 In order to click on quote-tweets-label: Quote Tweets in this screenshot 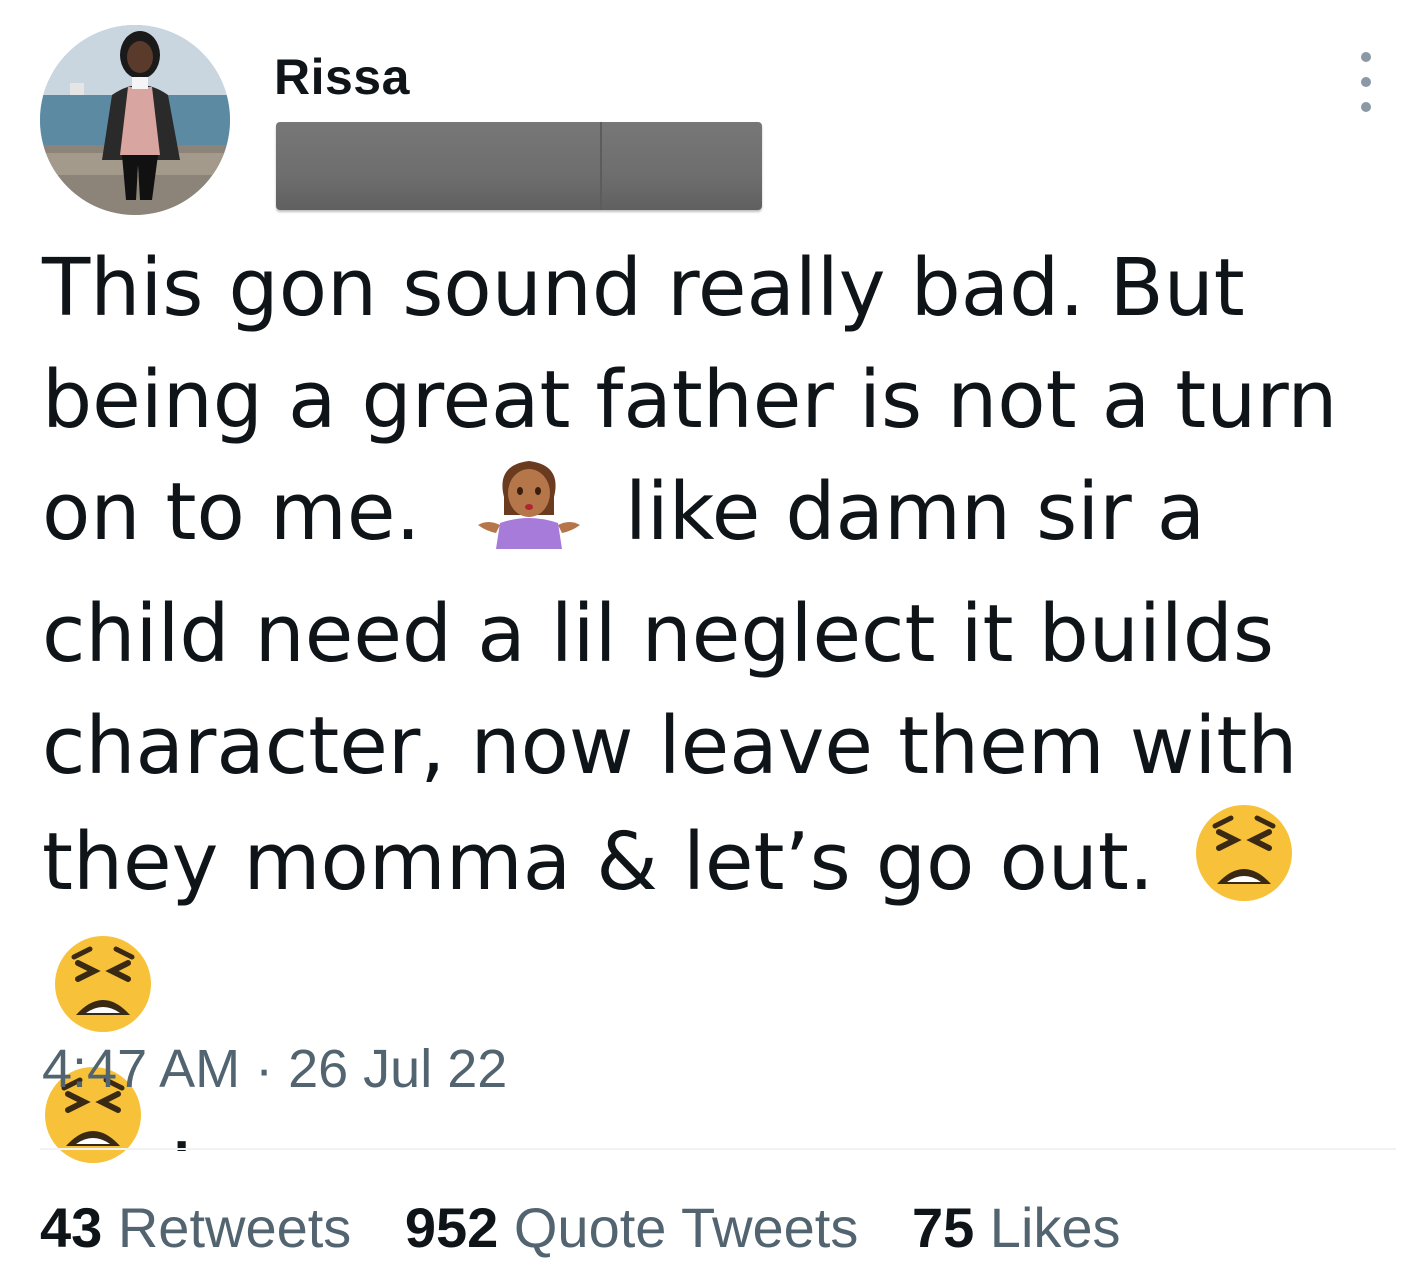, I will do `click(686, 1227)`.